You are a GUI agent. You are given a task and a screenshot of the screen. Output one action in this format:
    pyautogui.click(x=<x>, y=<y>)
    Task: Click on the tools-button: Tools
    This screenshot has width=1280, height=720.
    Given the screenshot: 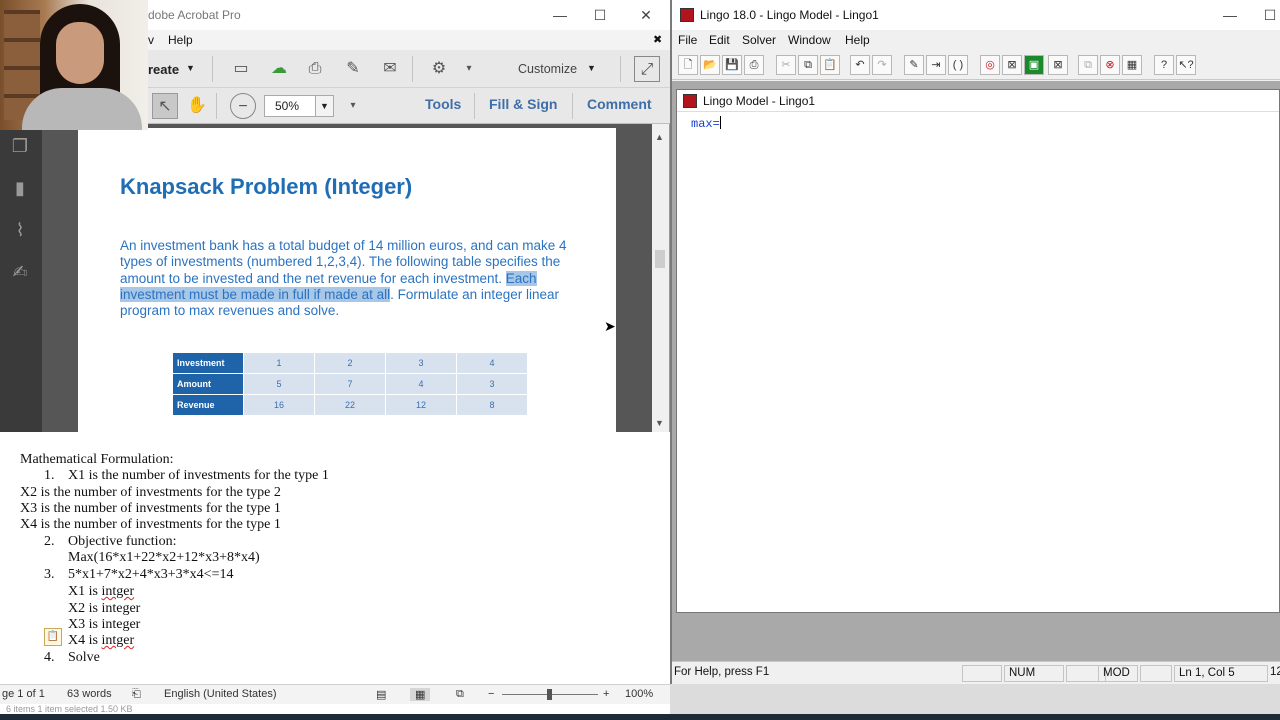 What is the action you would take?
    pyautogui.click(x=443, y=104)
    